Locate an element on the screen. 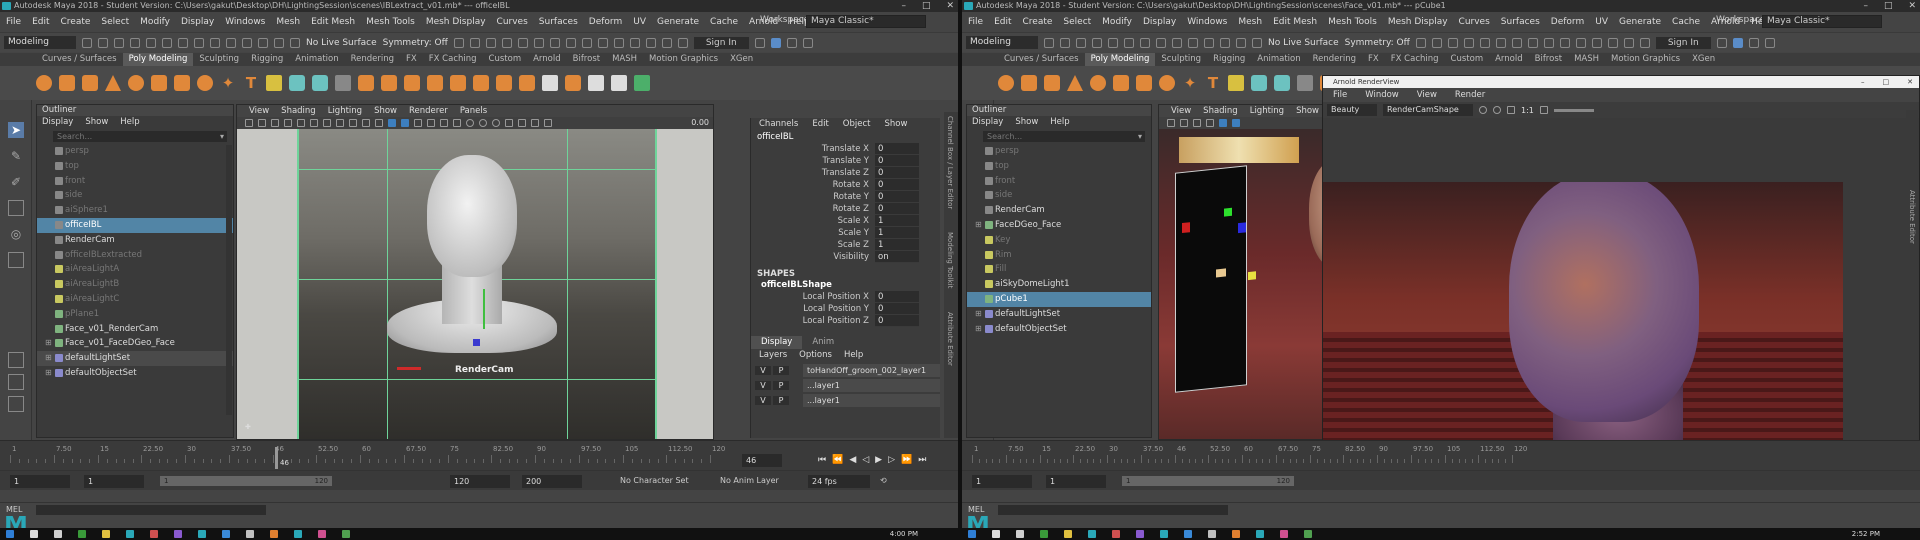 This screenshot has width=1920, height=540. uv-editor-icon is located at coordinates (596, 83).